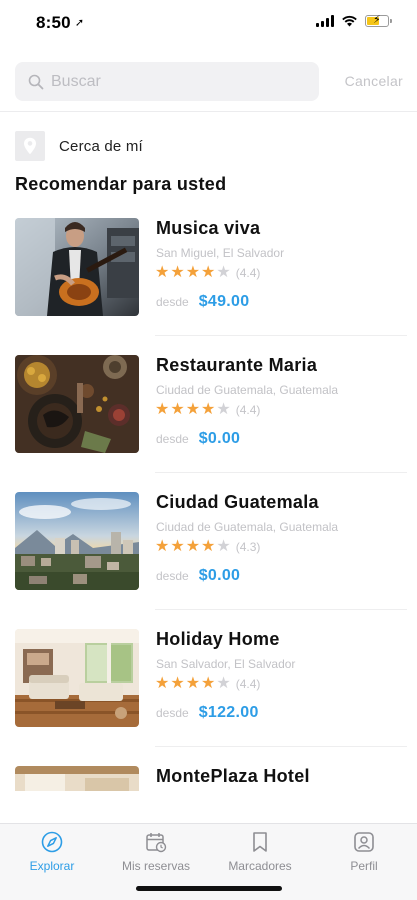 The height and width of the screenshot is (900, 417). What do you see at coordinates (374, 81) in the screenshot?
I see `cancel-button: Cancelar` at bounding box center [374, 81].